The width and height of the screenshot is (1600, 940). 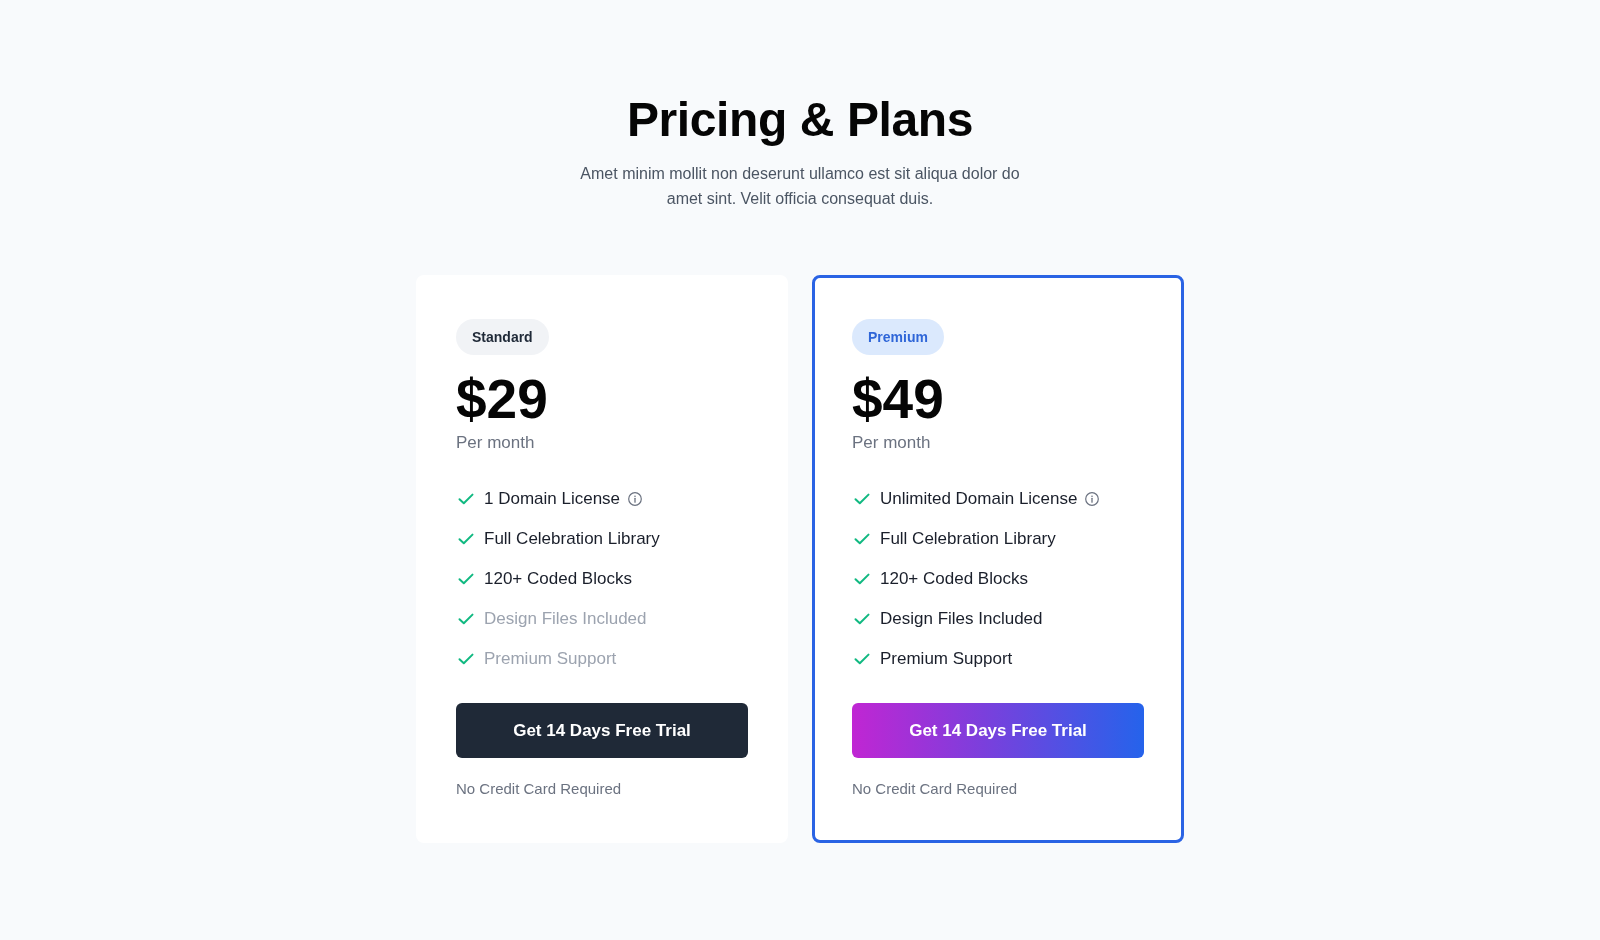 I want to click on feature-text: 1 Domain License, so click(x=552, y=499).